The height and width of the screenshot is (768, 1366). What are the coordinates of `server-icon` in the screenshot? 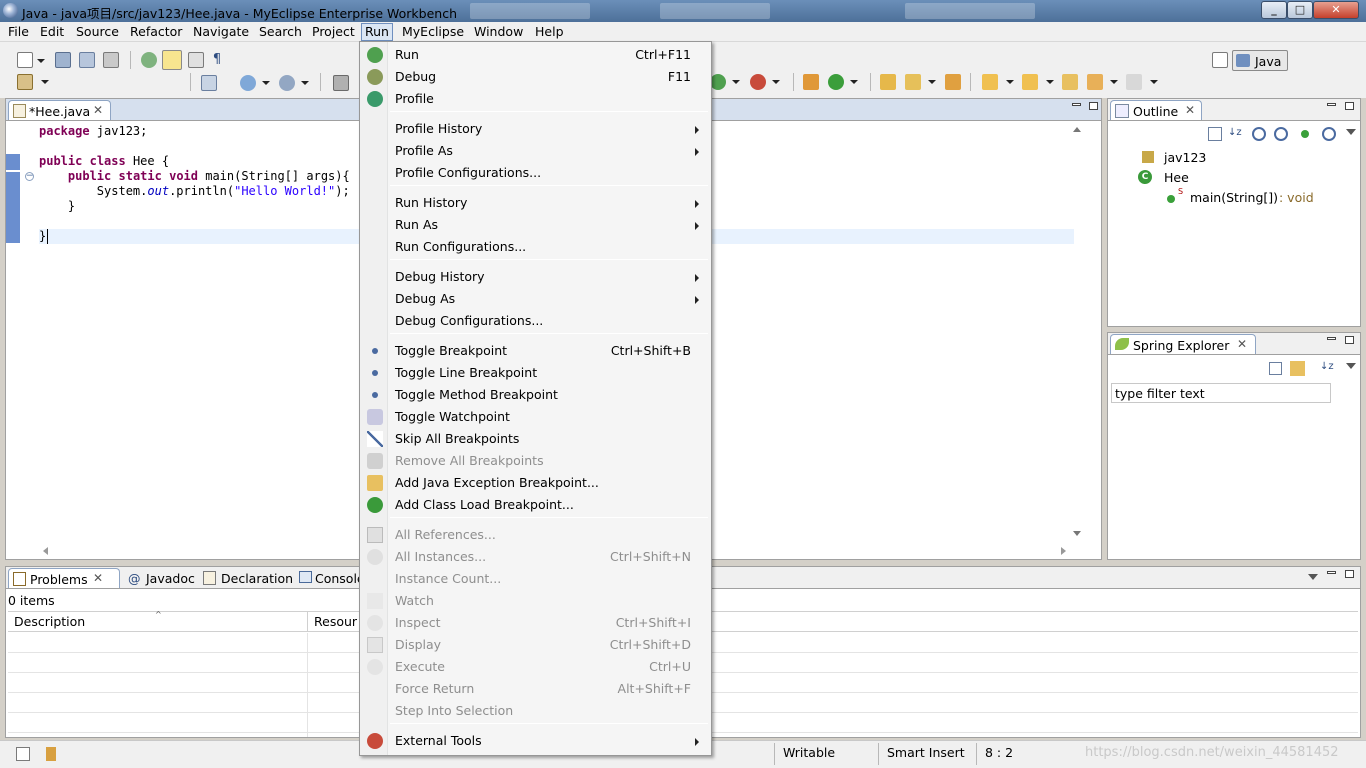 It's located at (248, 83).